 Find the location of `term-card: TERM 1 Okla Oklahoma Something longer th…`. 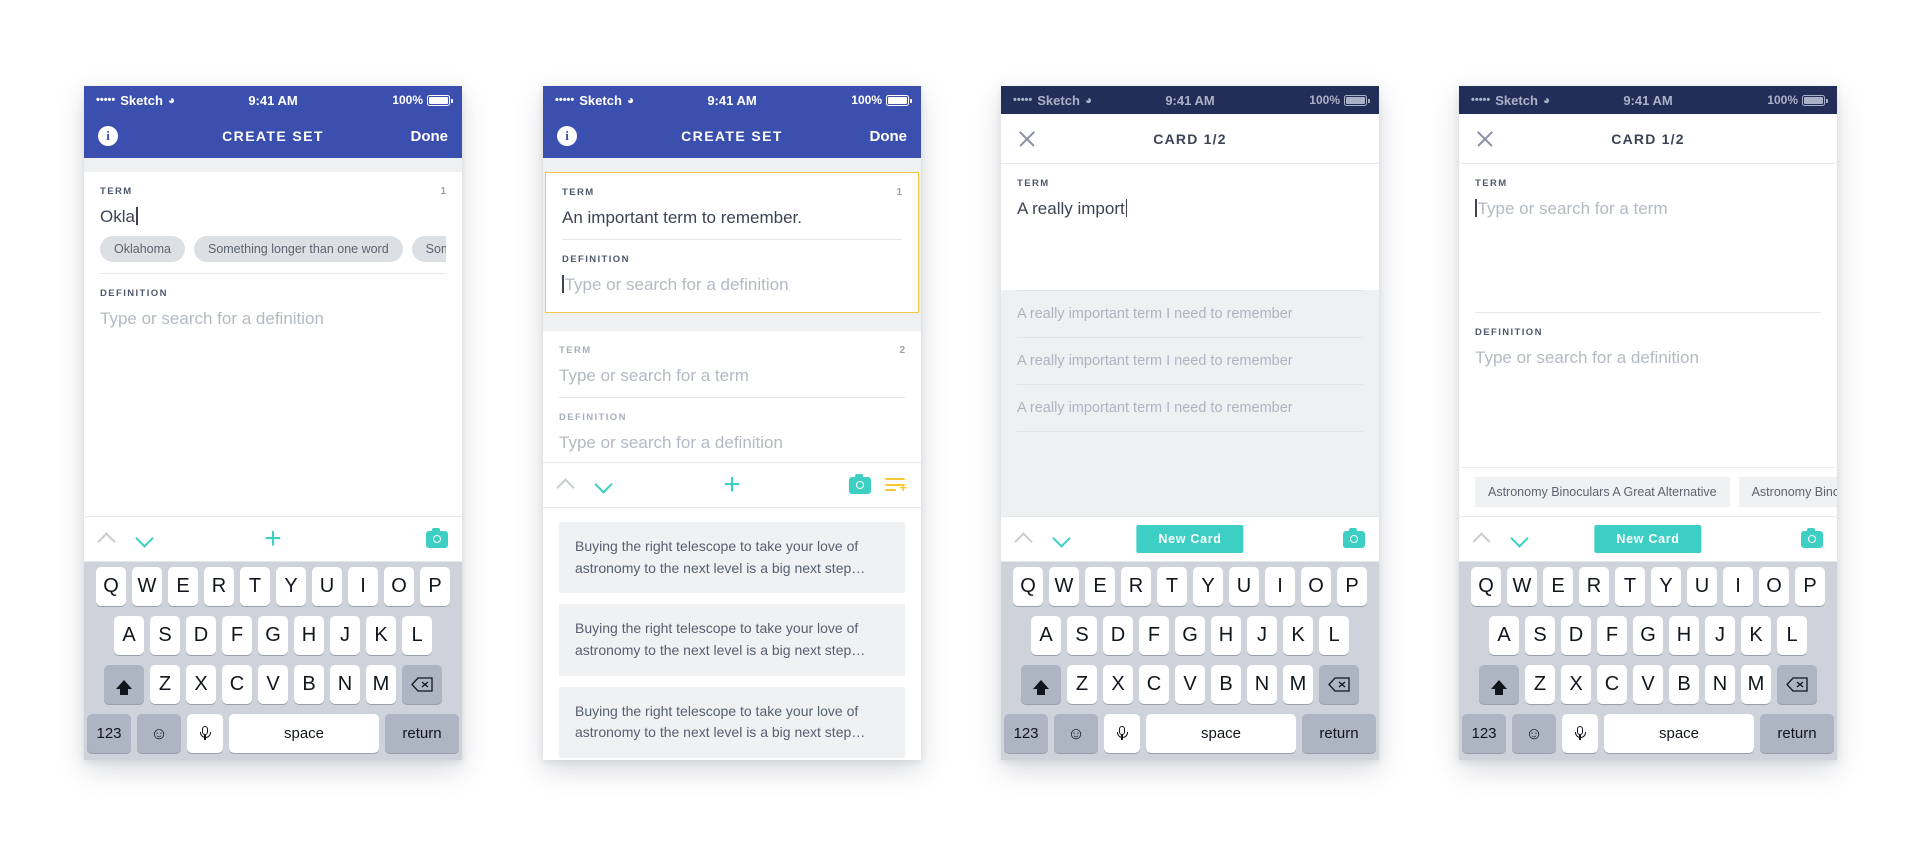

term-card: TERM 1 Okla Oklahoma Something longer th… is located at coordinates (273, 344).